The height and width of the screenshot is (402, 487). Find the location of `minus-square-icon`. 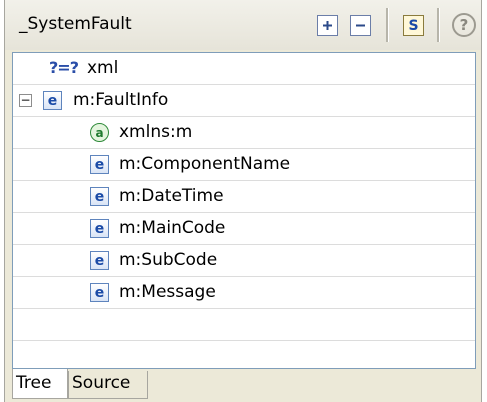

minus-square-icon is located at coordinates (360, 25).